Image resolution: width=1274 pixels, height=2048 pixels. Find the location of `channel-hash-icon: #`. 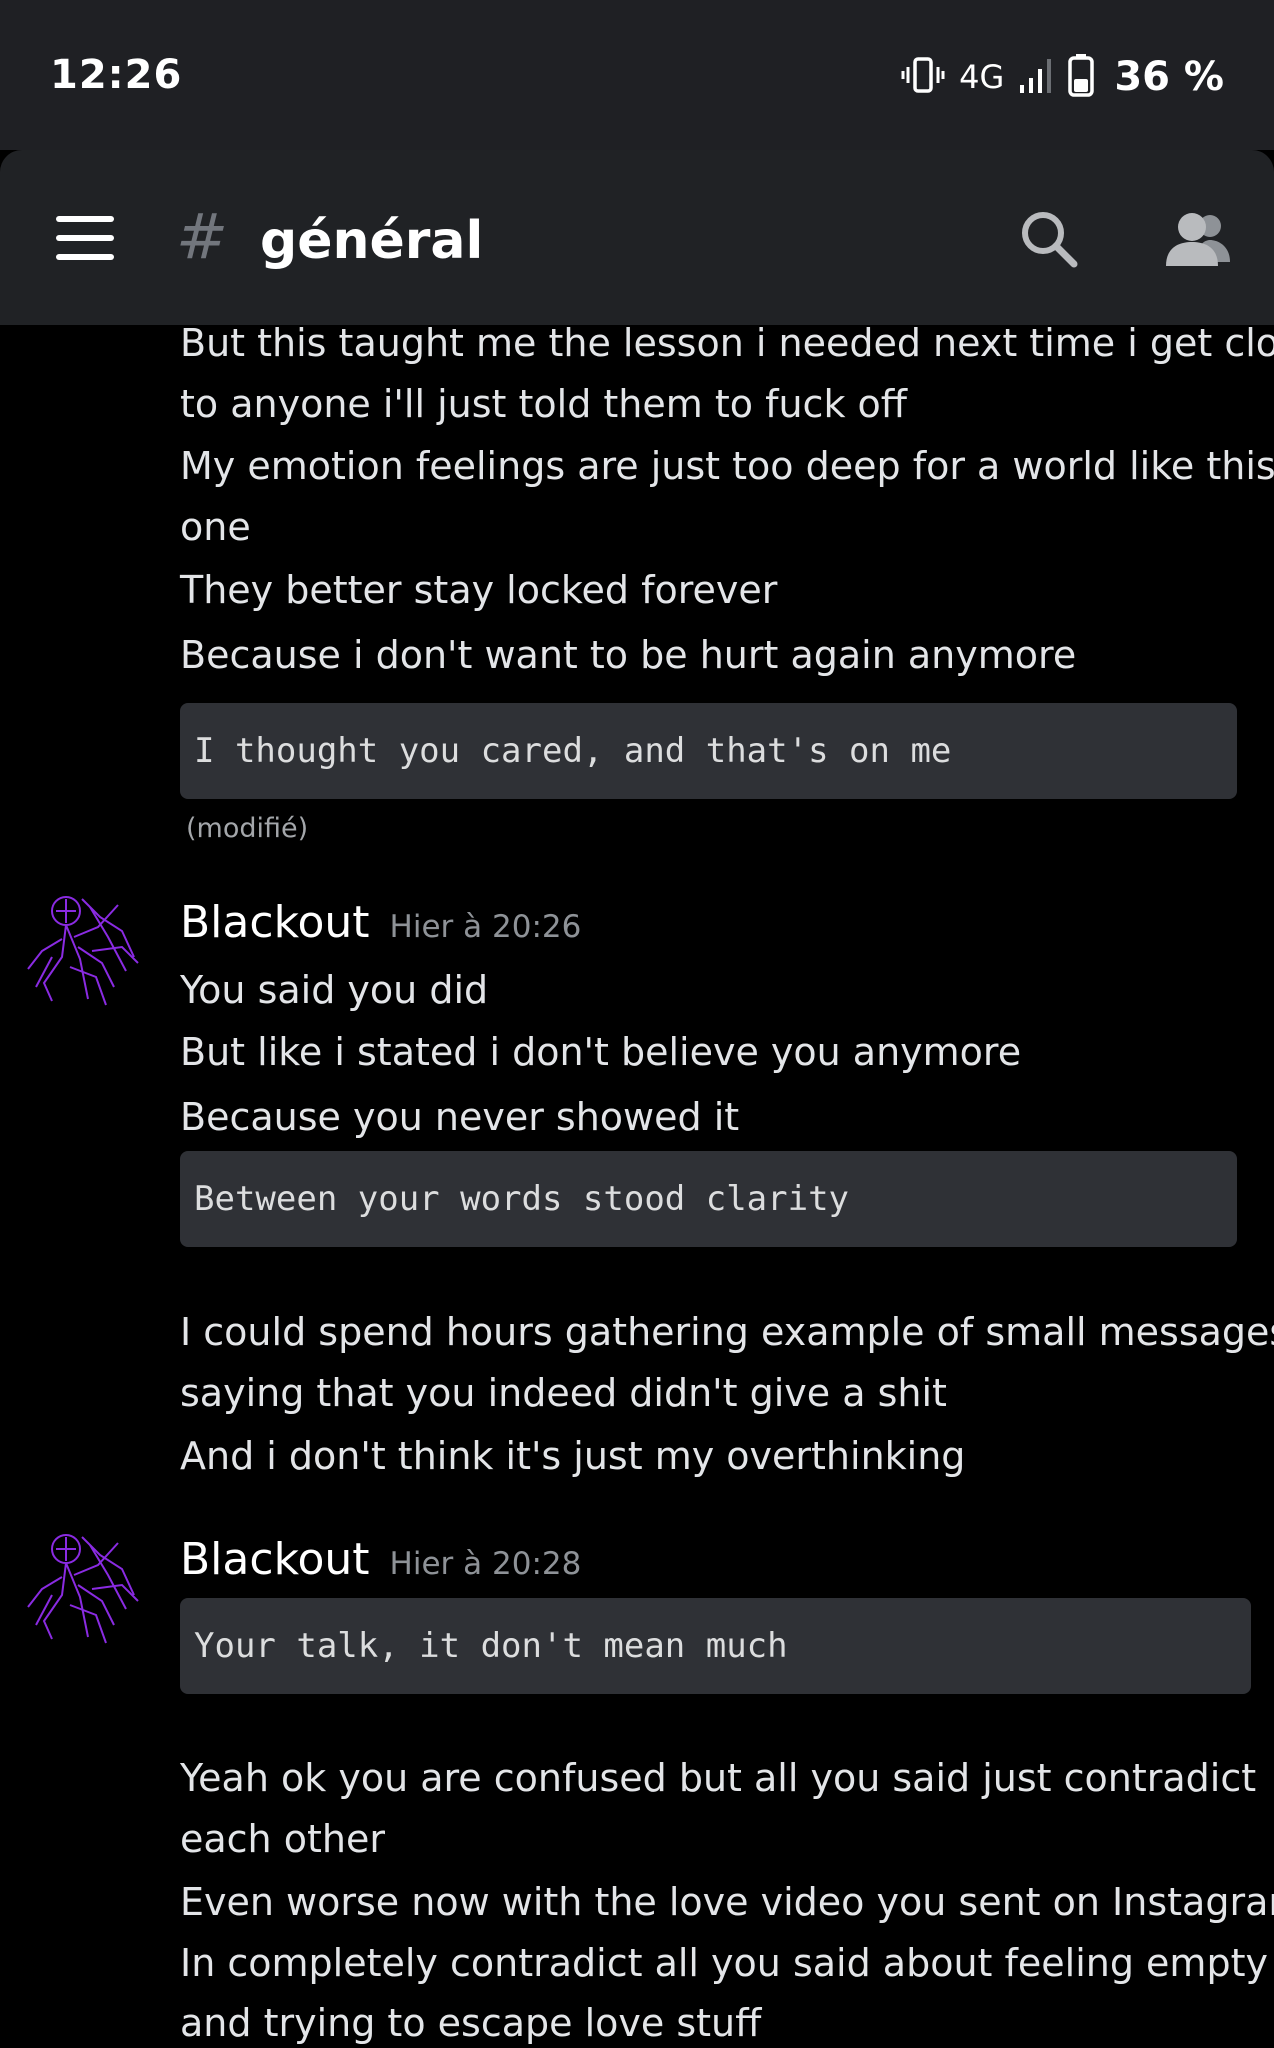

channel-hash-icon: # is located at coordinates (202, 236).